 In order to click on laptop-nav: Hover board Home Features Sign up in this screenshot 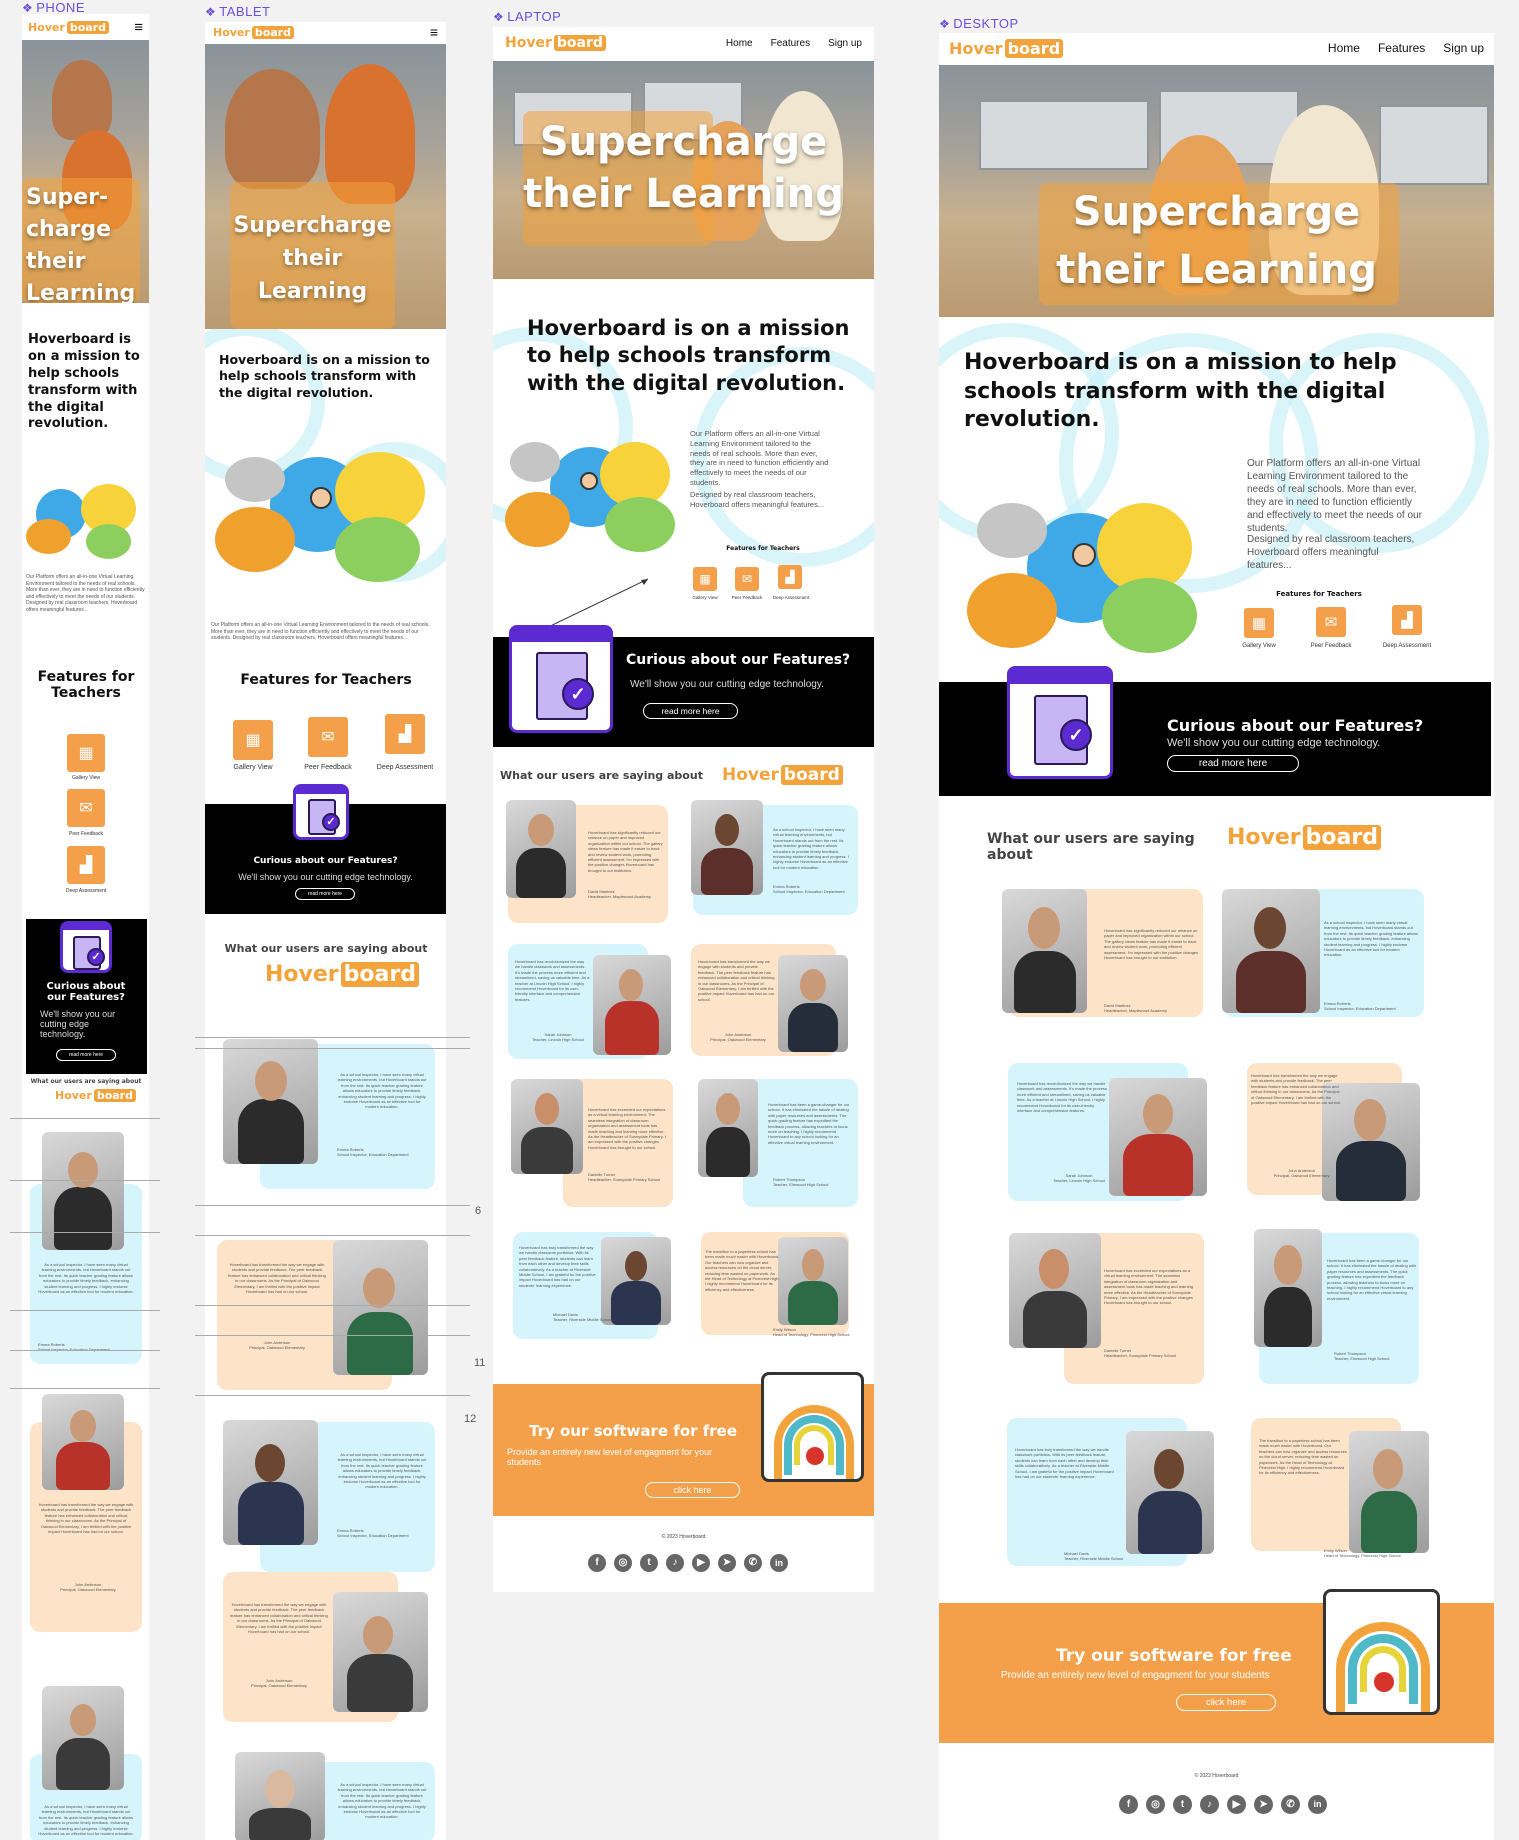, I will do `click(683, 43)`.